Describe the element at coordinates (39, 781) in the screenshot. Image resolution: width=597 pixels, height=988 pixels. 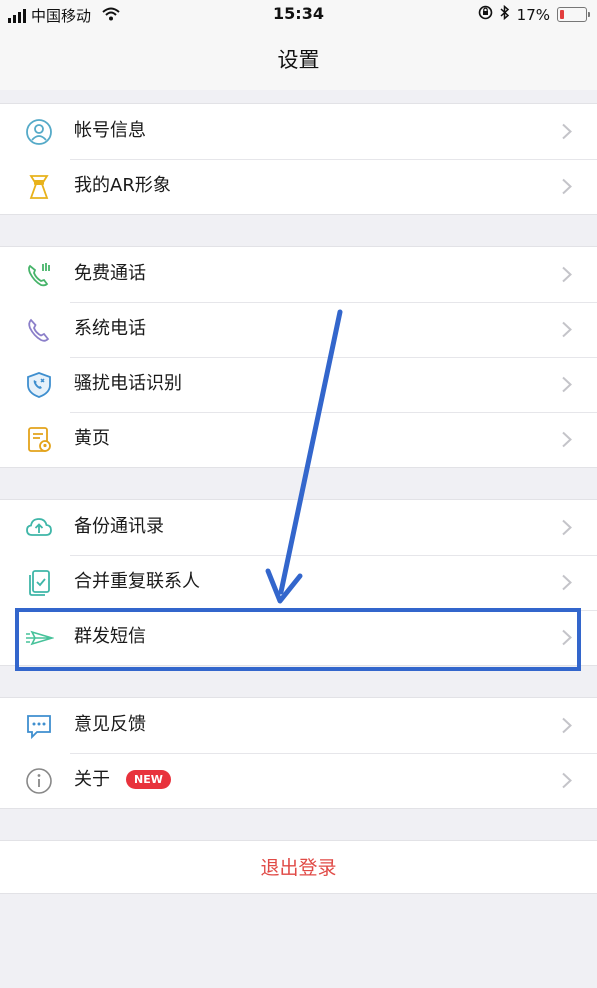
I see `info-icon` at that location.